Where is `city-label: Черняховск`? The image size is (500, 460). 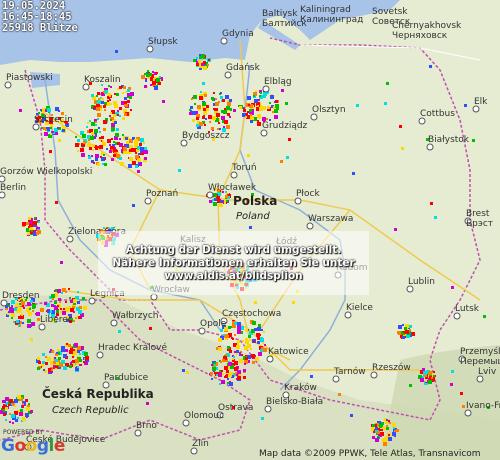 city-label: Черняховск is located at coordinates (420, 36).